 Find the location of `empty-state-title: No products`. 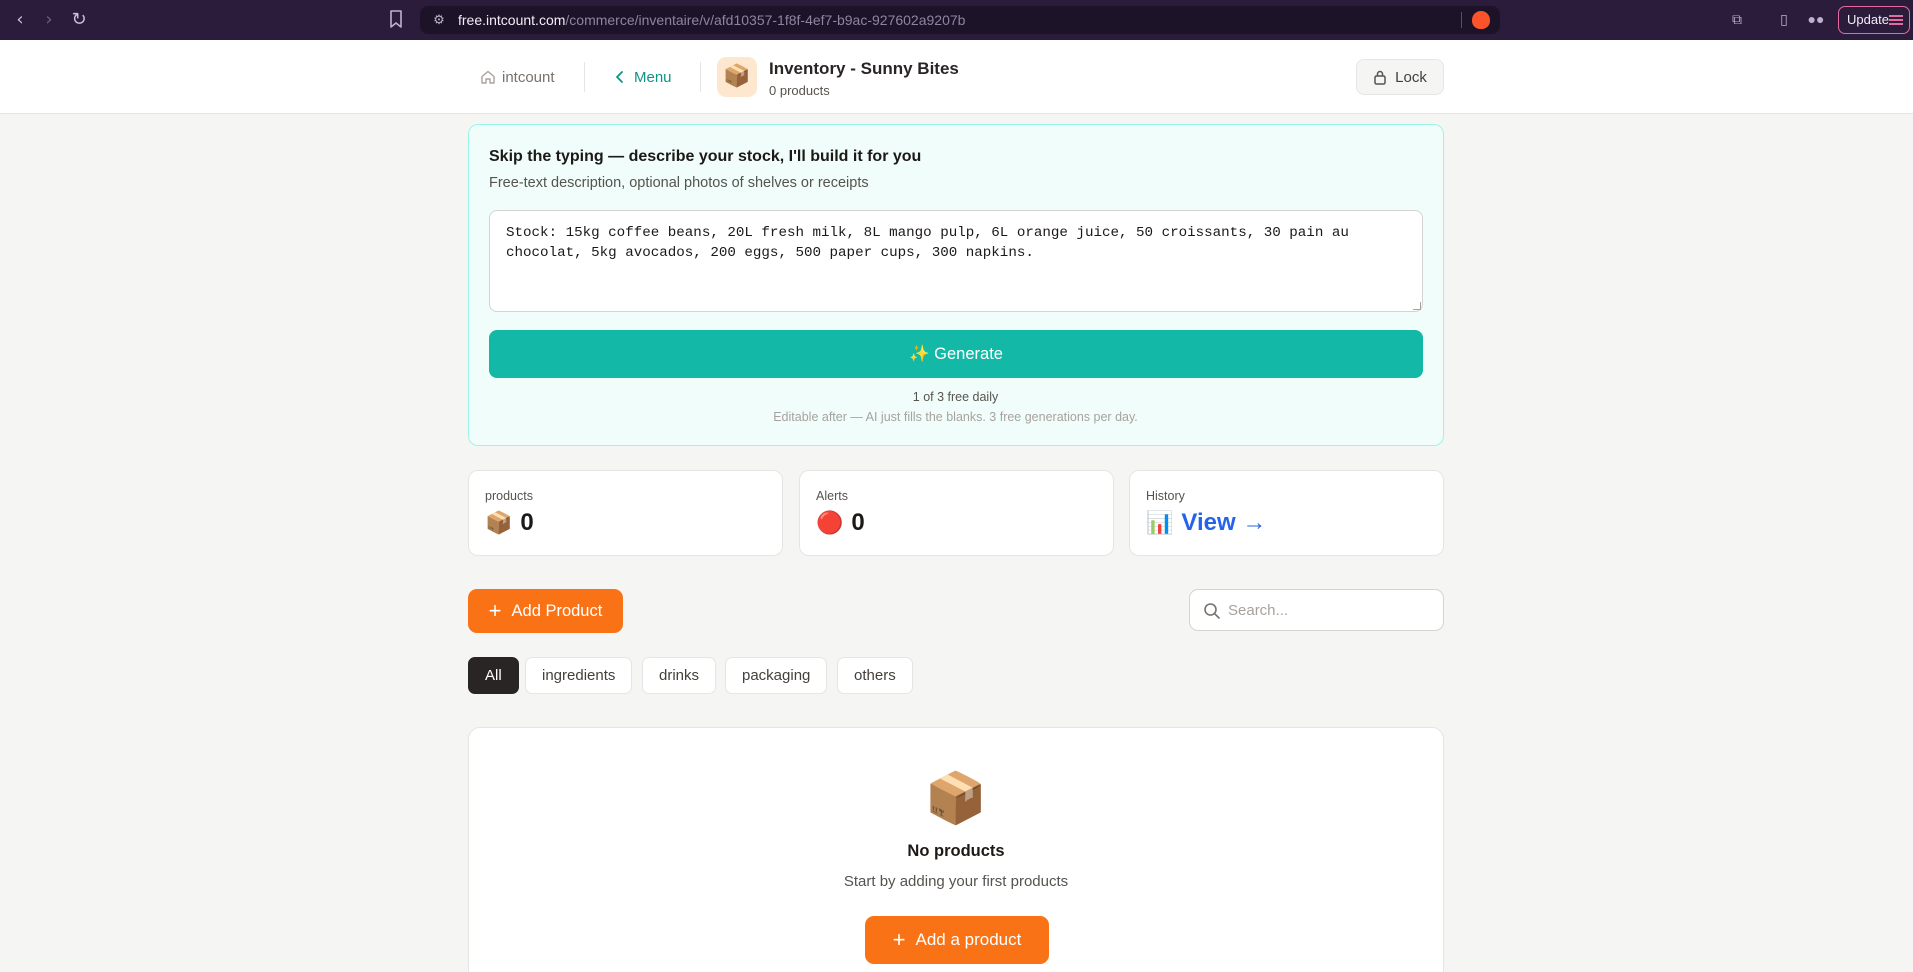

empty-state-title: No products is located at coordinates (956, 851).